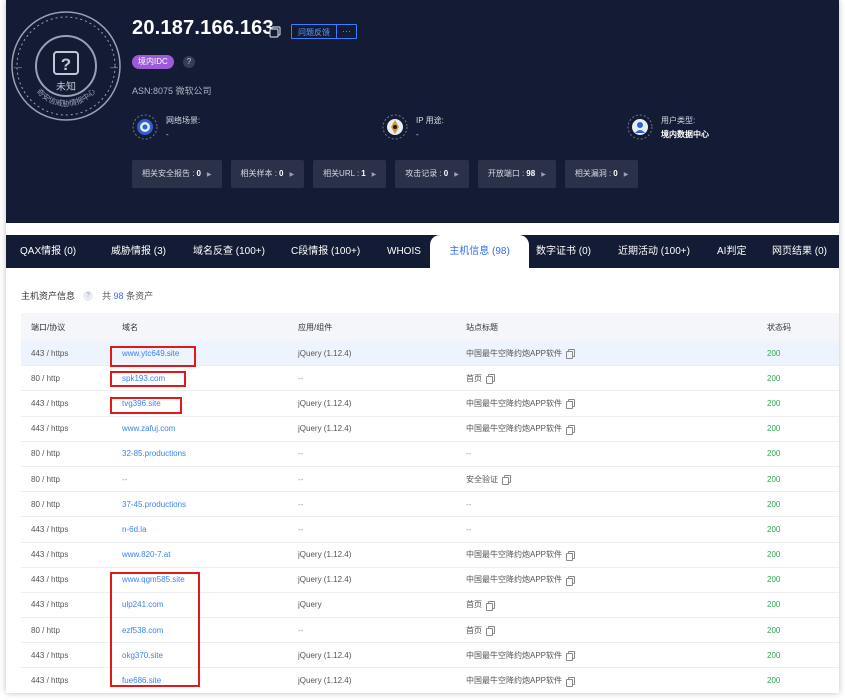 The image size is (845, 700). What do you see at coordinates (685, 134) in the screenshot?
I see `user-type-value: 境内数据中心` at bounding box center [685, 134].